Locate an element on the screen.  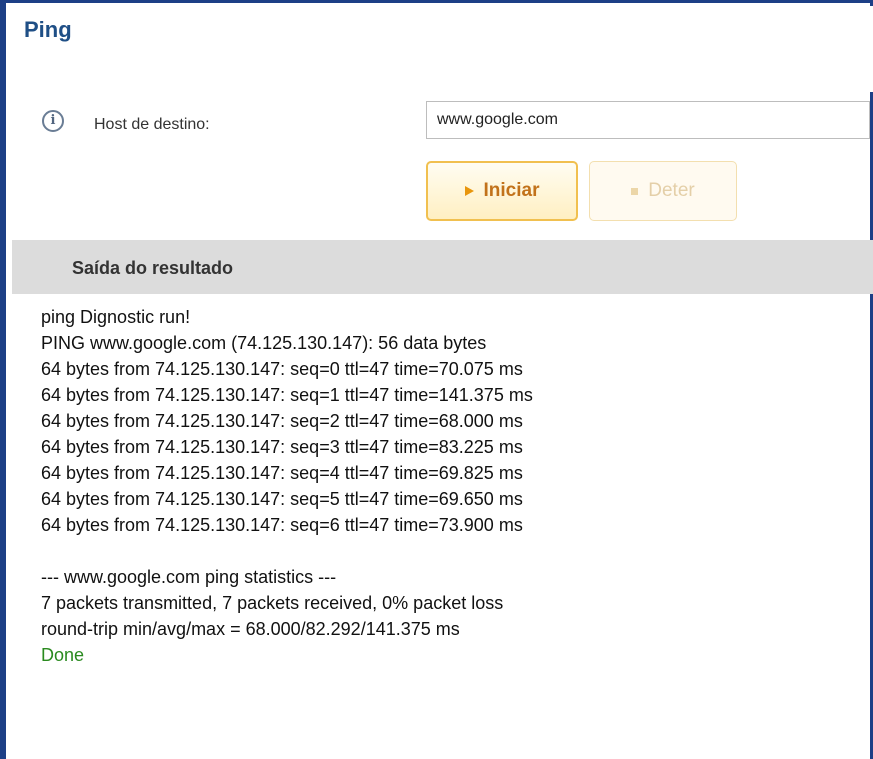
stop-button: Deter is located at coordinates (663, 191).